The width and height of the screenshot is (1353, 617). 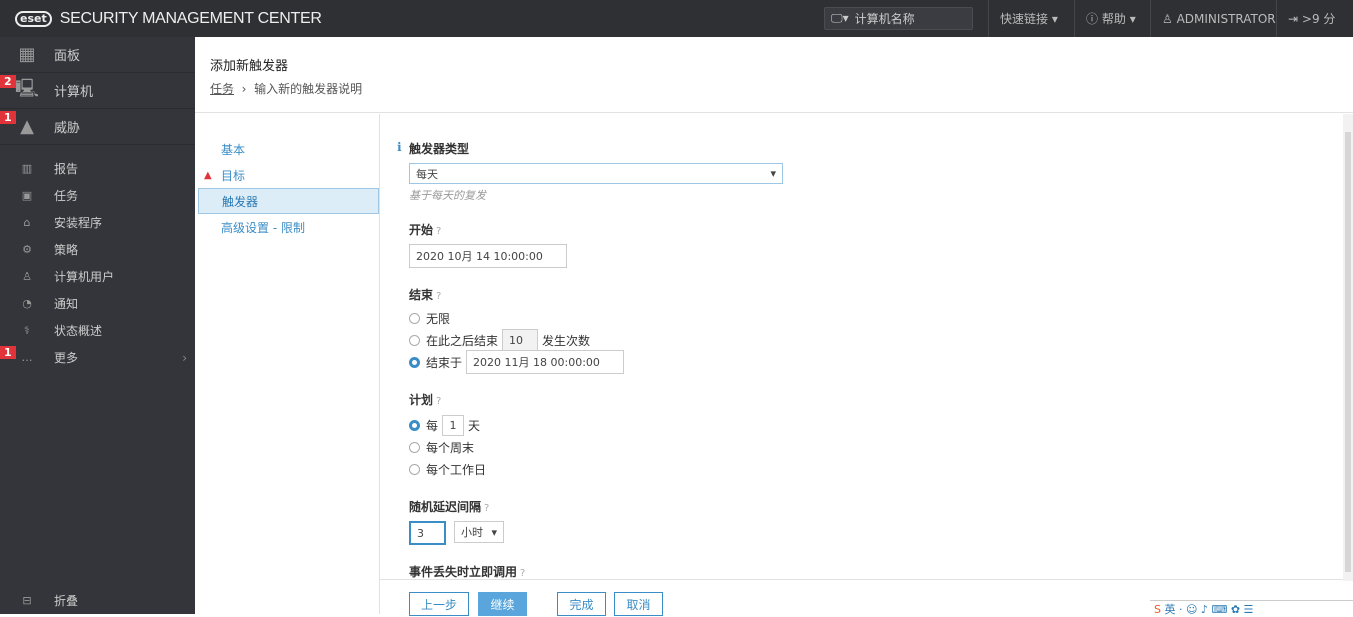 What do you see at coordinates (876, 425) in the screenshot?
I see `every-n-days-radio: 每1天` at bounding box center [876, 425].